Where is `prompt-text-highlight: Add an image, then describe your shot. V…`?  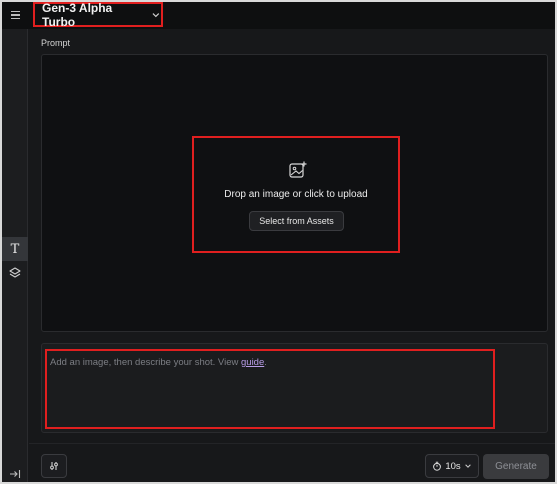
prompt-text-highlight: Add an image, then describe your shot. V… is located at coordinates (270, 389).